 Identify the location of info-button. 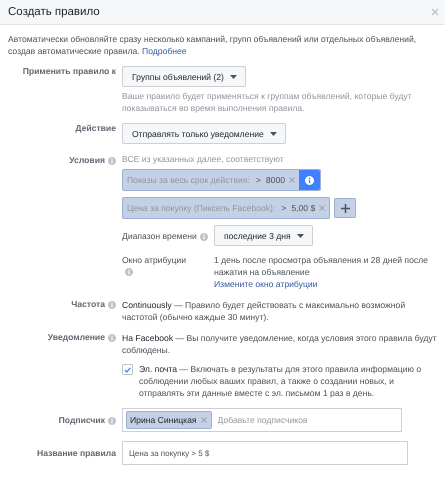
(309, 180).